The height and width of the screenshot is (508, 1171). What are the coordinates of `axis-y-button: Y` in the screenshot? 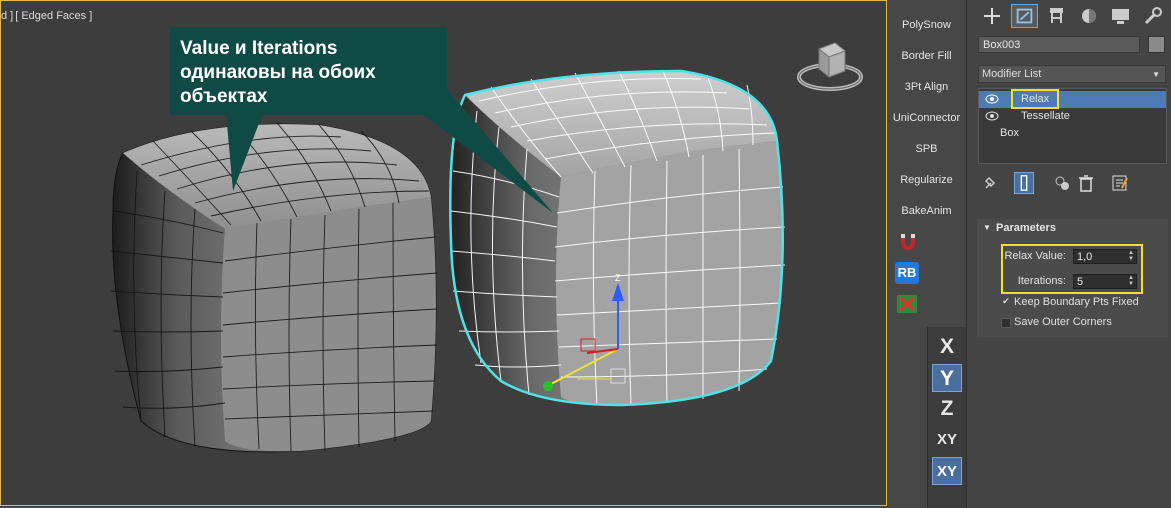 It's located at (947, 378).